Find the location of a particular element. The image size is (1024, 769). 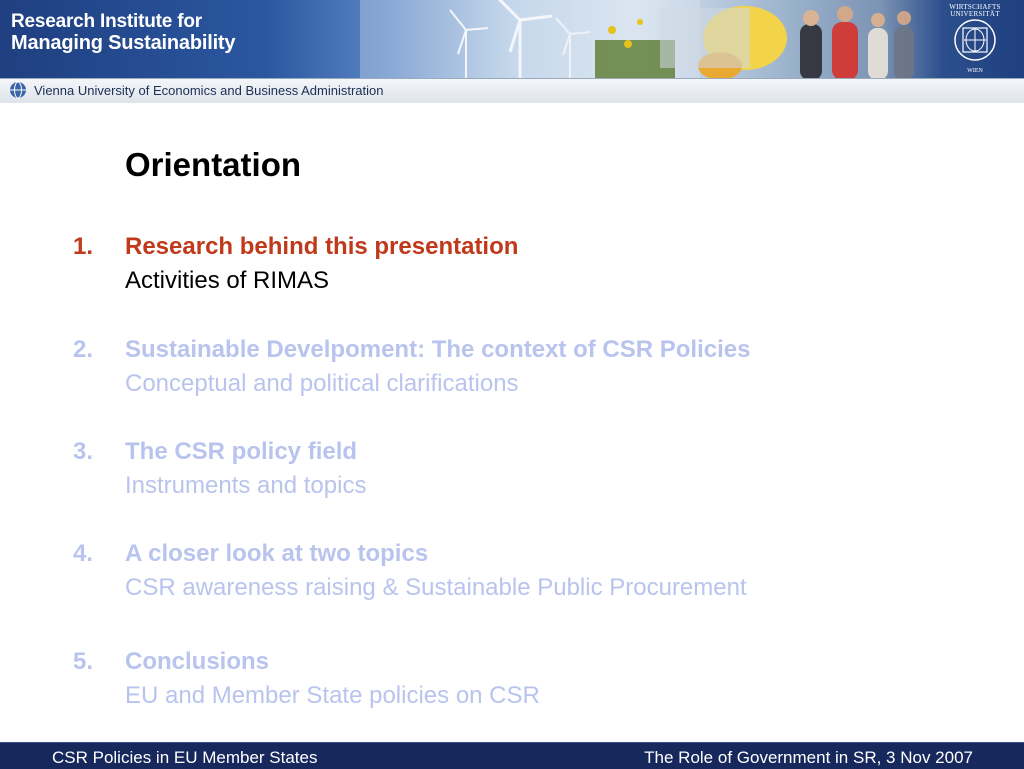

footer-right-text: The Role of Government in SR, 3 Nov 2007 is located at coordinates (808, 757).